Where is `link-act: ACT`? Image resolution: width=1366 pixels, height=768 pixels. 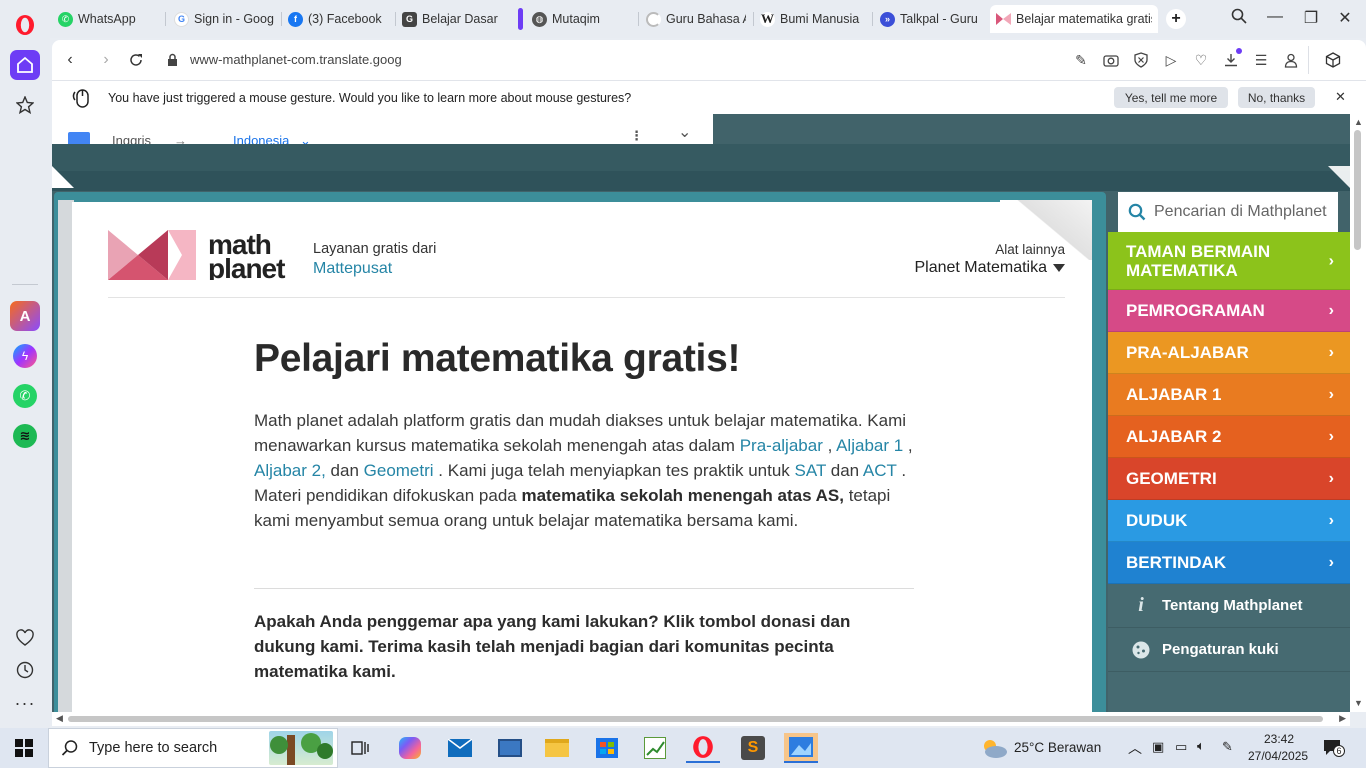 link-act: ACT is located at coordinates (880, 470).